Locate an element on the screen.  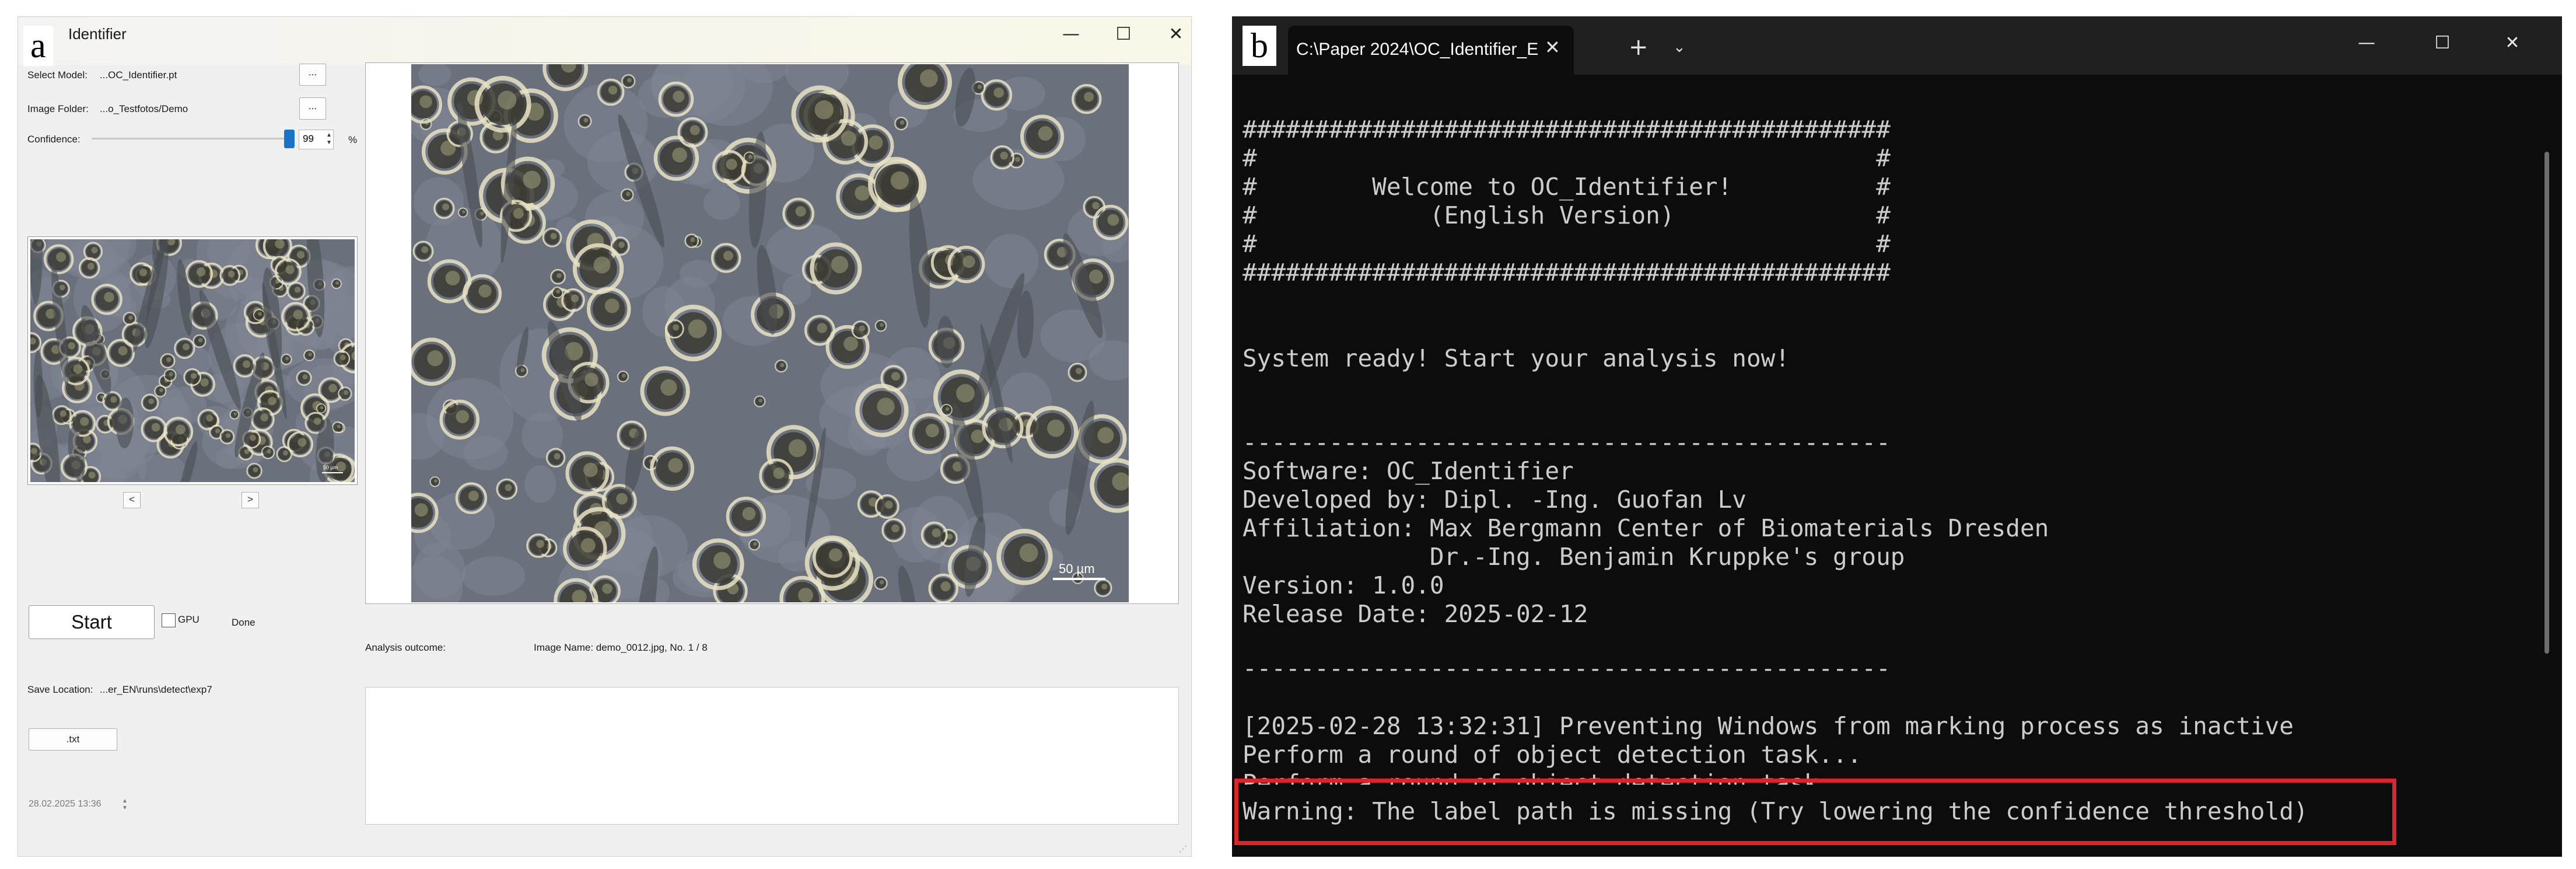
analysis-outcome-label: Analysis outcome: is located at coordinates (405, 647).